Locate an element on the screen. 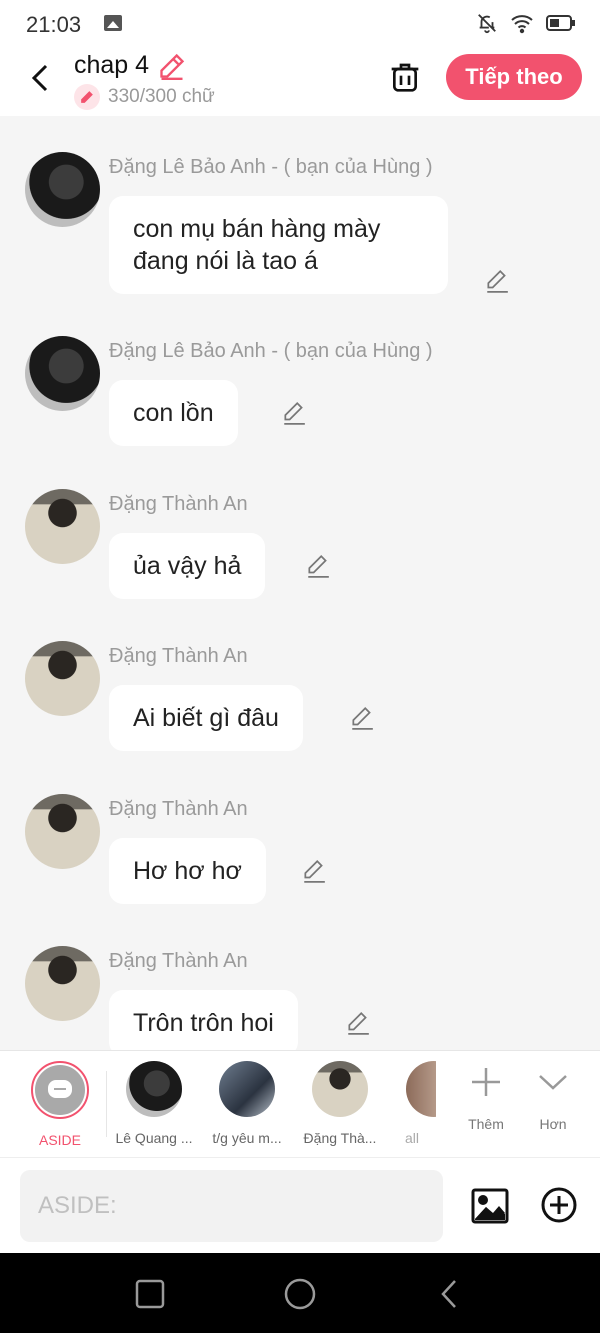 This screenshot has height=1333, width=600. message-bubble: con lồn is located at coordinates (173, 413).